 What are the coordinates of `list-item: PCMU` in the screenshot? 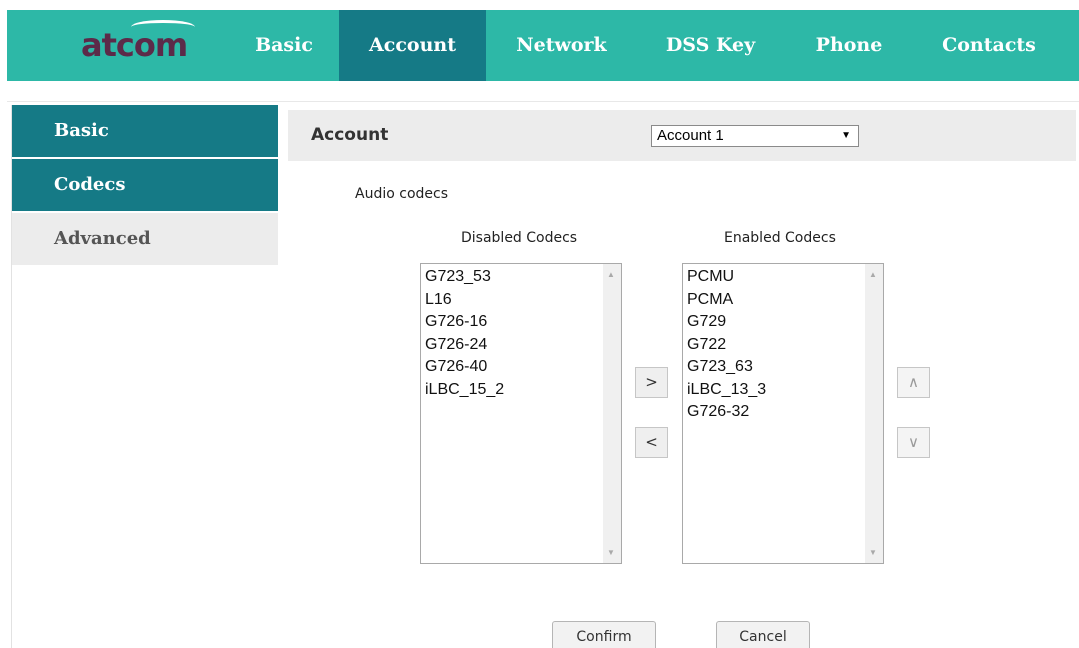 It's located at (726, 277).